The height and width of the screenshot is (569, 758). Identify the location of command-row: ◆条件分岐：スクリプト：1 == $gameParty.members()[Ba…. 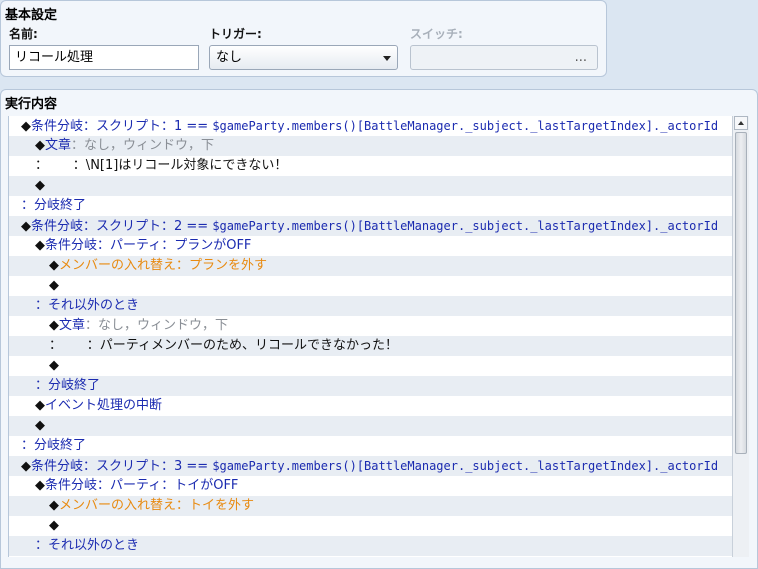
(371, 126).